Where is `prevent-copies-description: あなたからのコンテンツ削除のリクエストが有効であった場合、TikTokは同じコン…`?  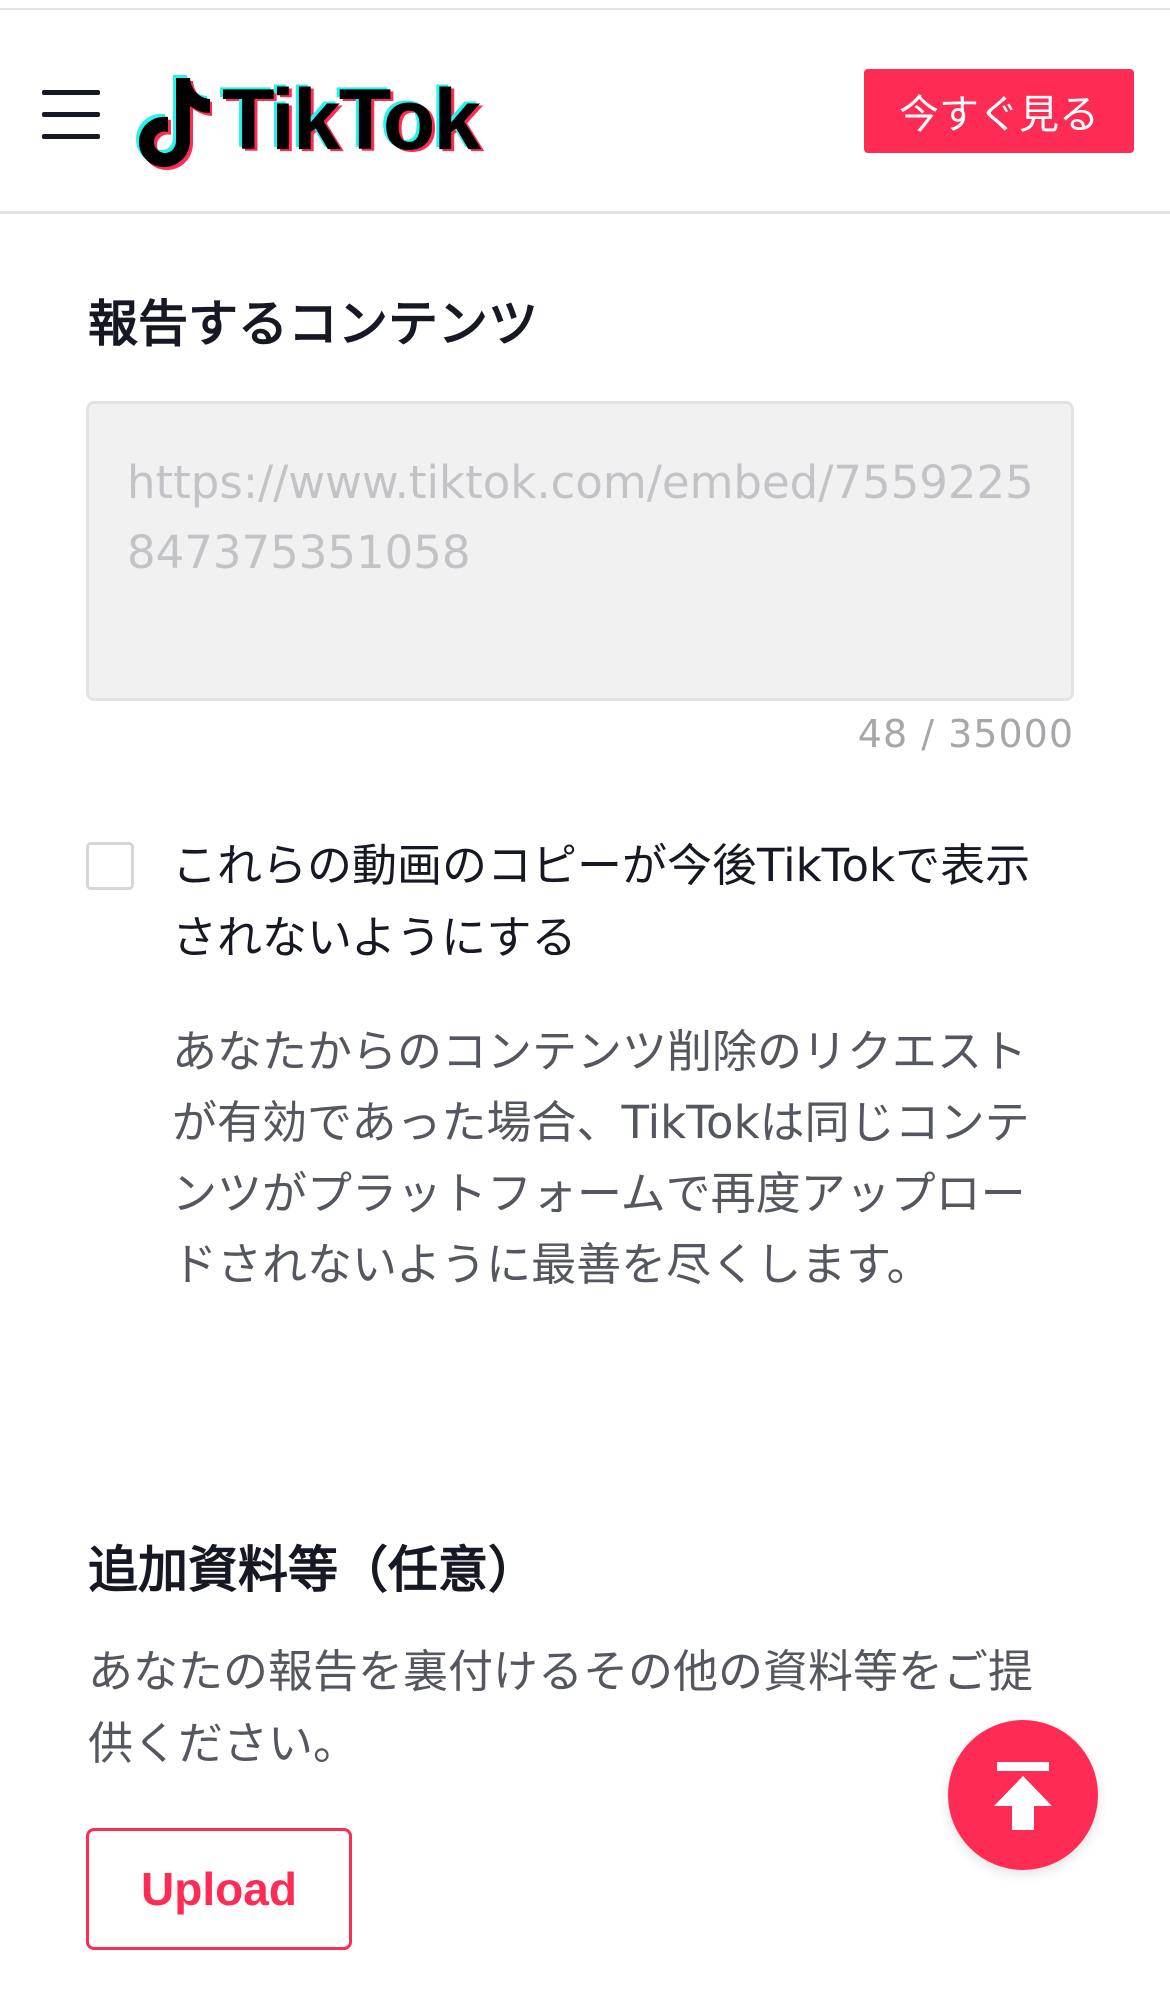 prevent-copies-description: あなたからのコンテンツ削除のリクエストが有効であった場合、TikTokは同じコン… is located at coordinates (601, 1158).